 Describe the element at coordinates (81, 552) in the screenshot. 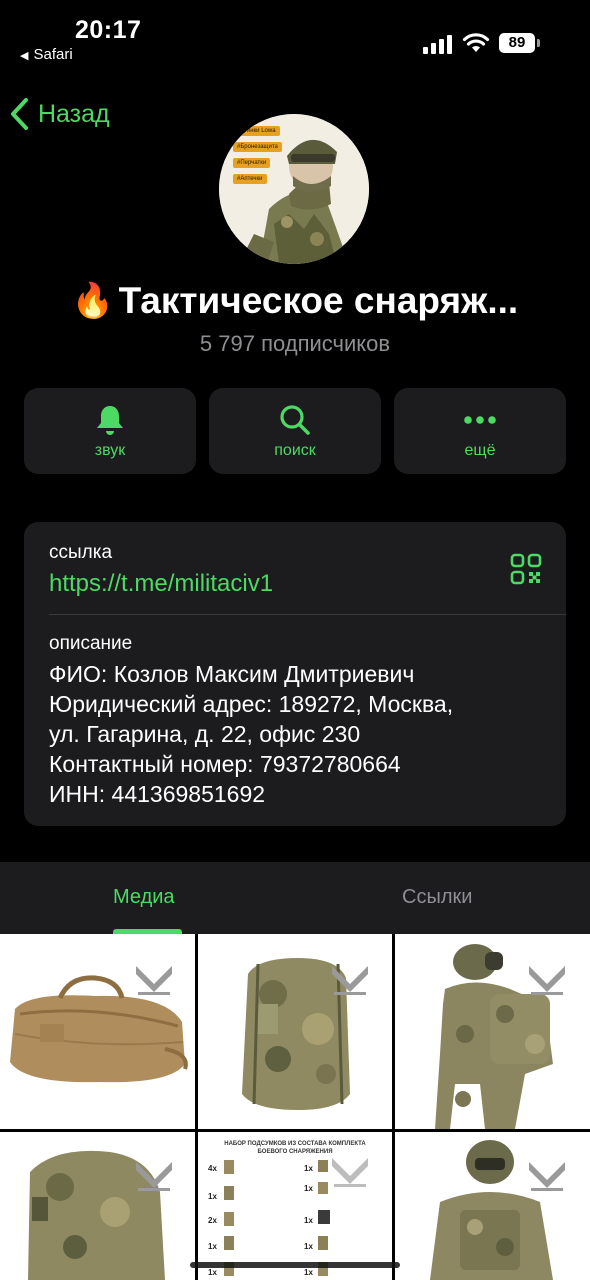

I see `link-label: ссылка` at that location.